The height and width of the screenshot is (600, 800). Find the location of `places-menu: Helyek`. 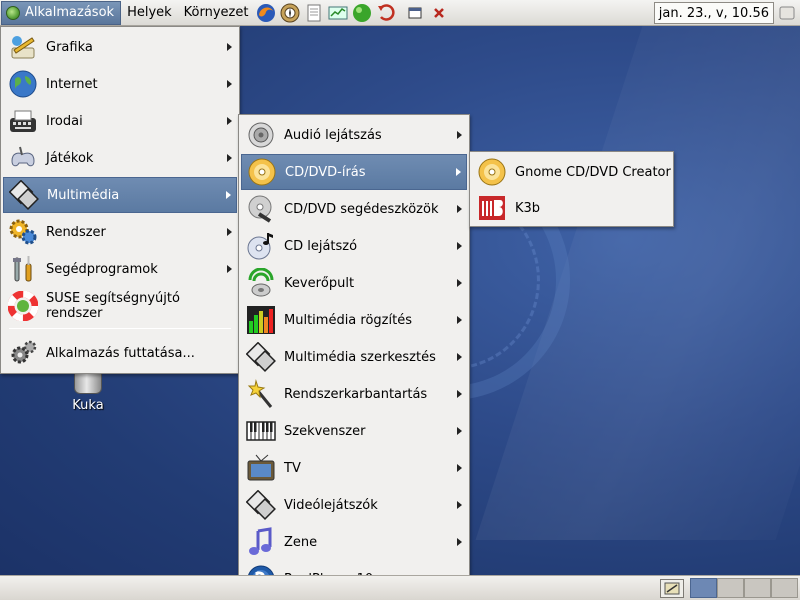

places-menu: Helyek is located at coordinates (149, 13).